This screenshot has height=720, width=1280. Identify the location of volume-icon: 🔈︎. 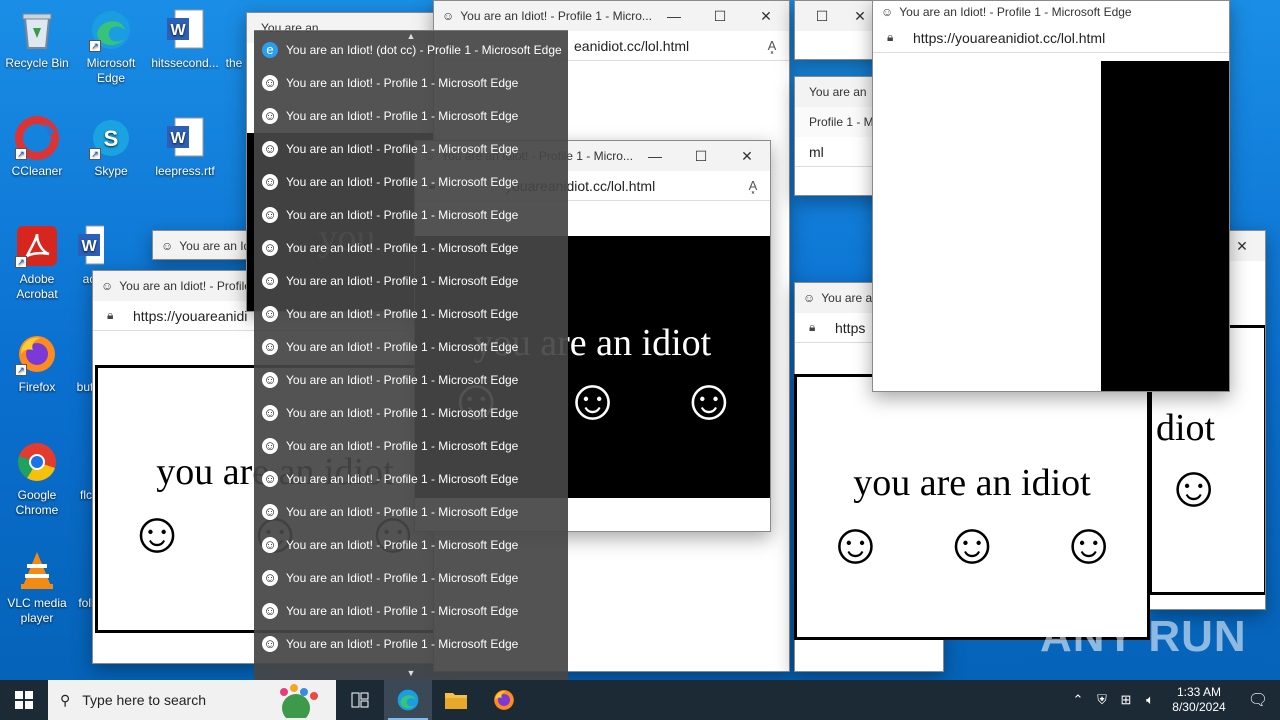
(1150, 700).